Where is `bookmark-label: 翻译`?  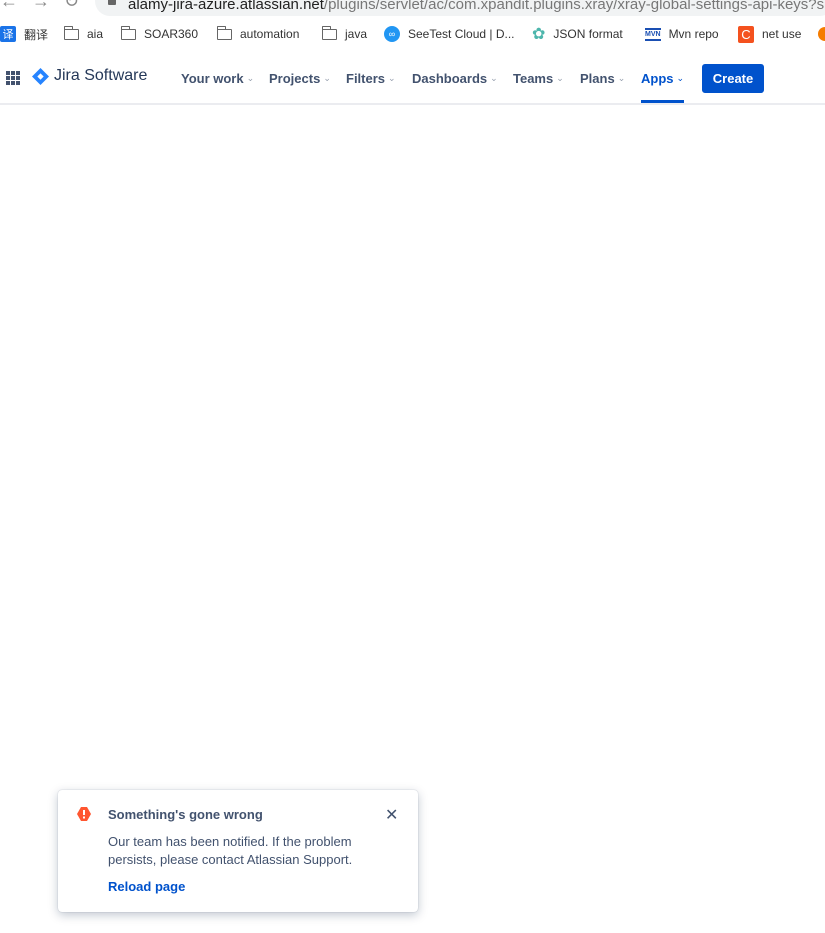 bookmark-label: 翻译 is located at coordinates (36, 34).